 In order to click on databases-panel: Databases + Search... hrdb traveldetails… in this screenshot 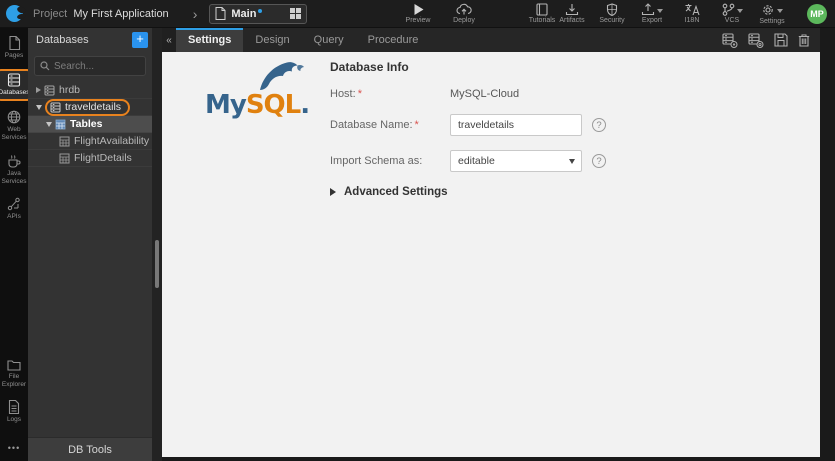, I will do `click(90, 244)`.